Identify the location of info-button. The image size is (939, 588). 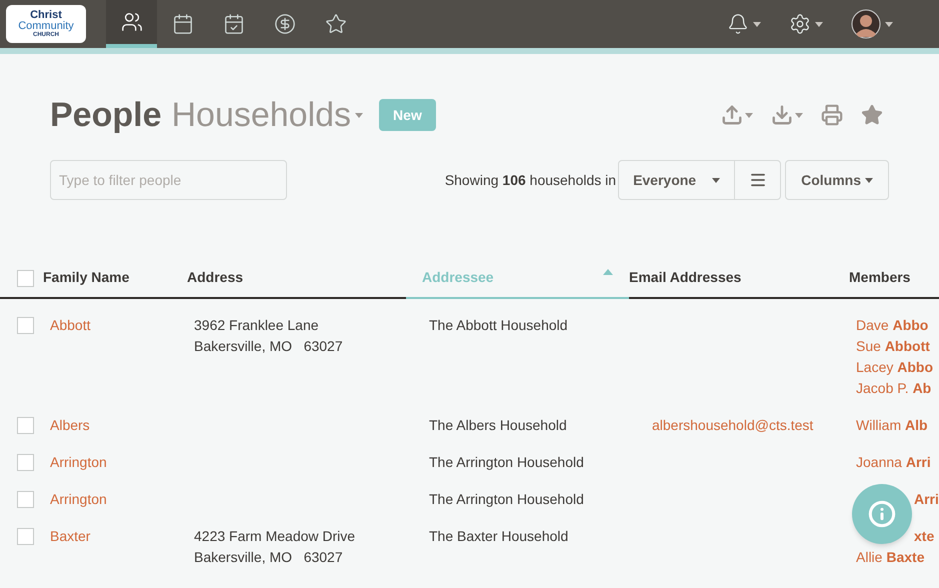
(882, 514).